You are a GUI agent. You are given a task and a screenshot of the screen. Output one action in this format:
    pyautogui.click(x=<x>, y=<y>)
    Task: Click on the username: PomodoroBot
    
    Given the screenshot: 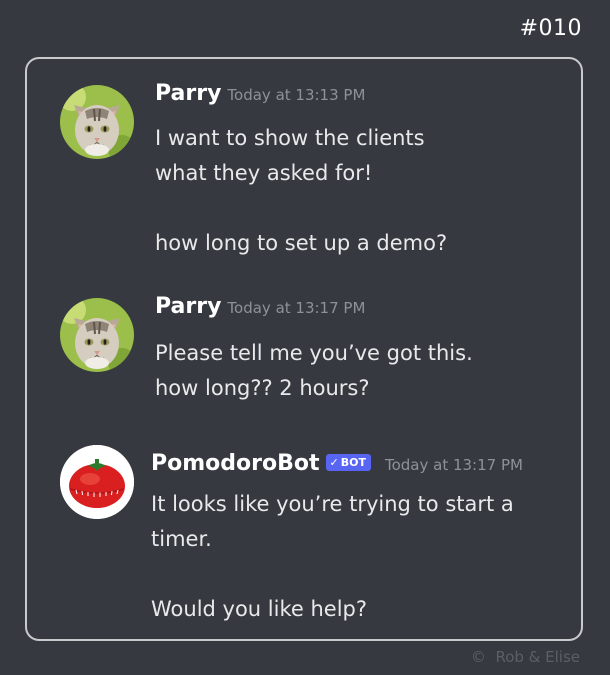 What is the action you would take?
    pyautogui.click(x=235, y=463)
    